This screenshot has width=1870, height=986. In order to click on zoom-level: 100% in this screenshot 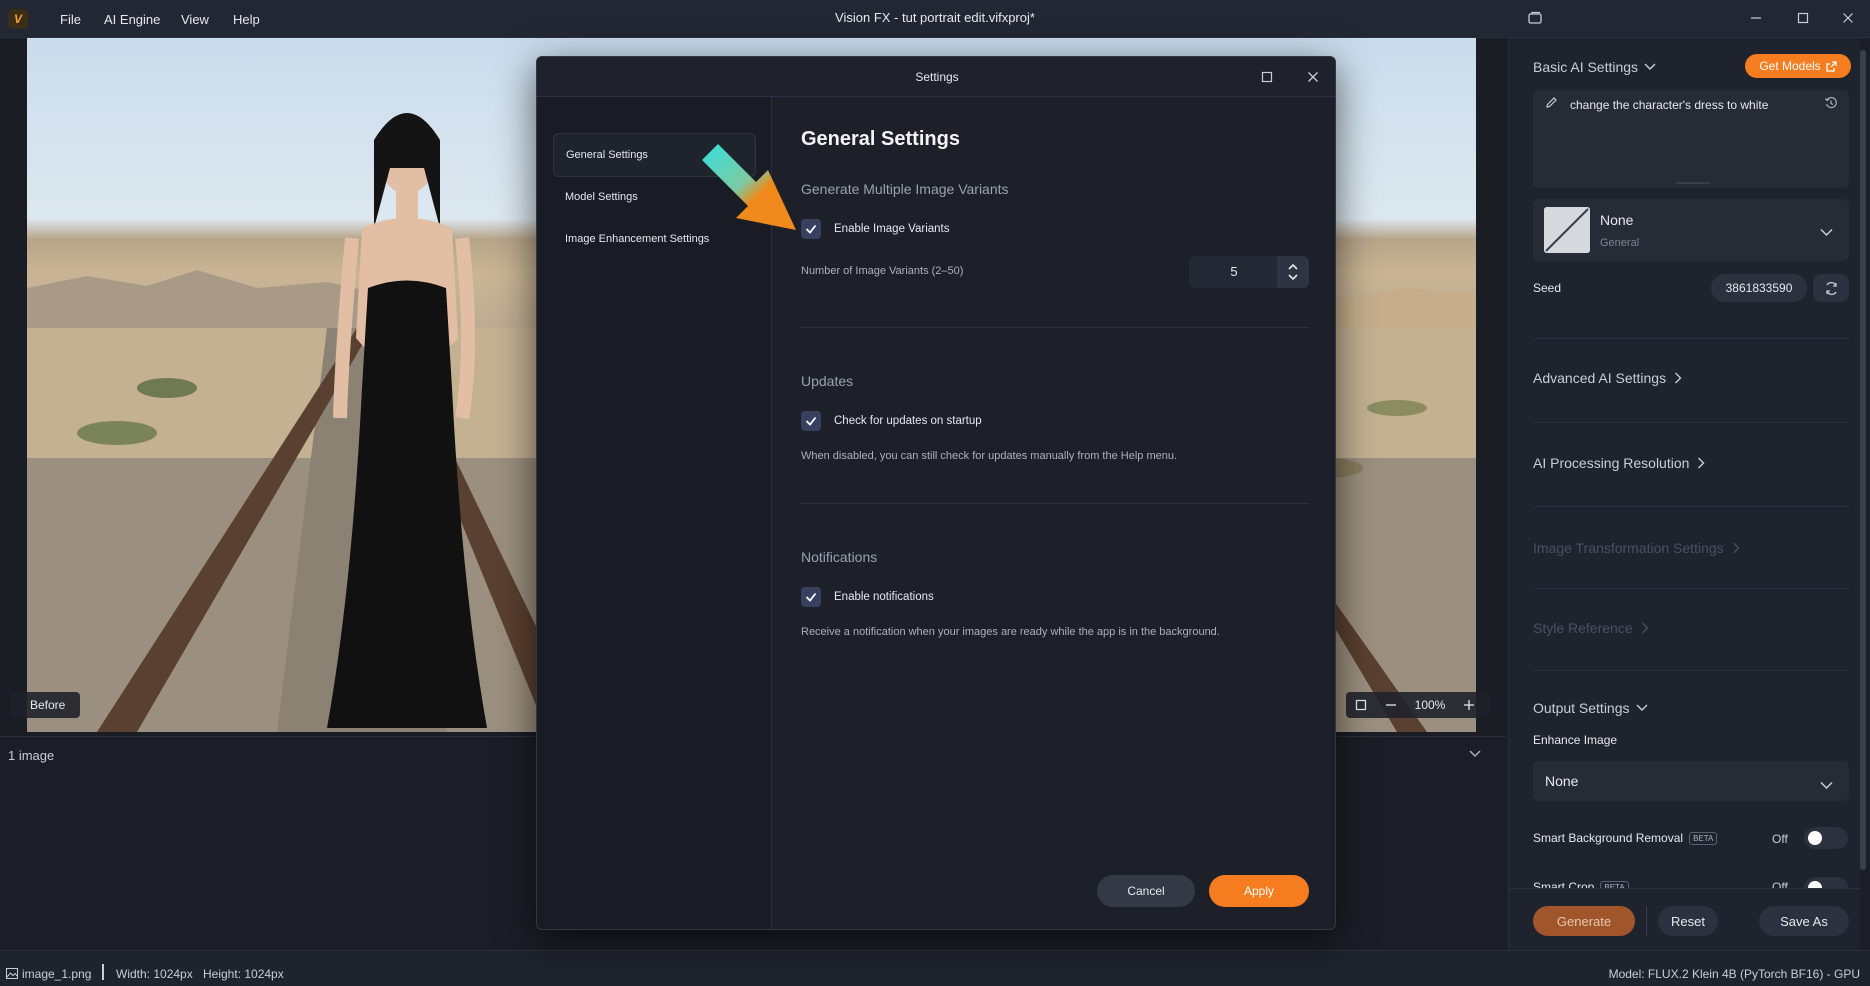, I will do `click(1430, 705)`.